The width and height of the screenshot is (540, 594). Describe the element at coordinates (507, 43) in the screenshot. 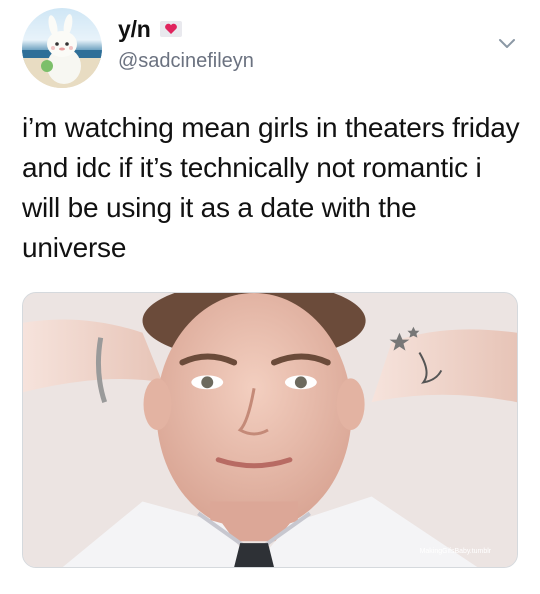

I see `chevron-down-icon` at that location.